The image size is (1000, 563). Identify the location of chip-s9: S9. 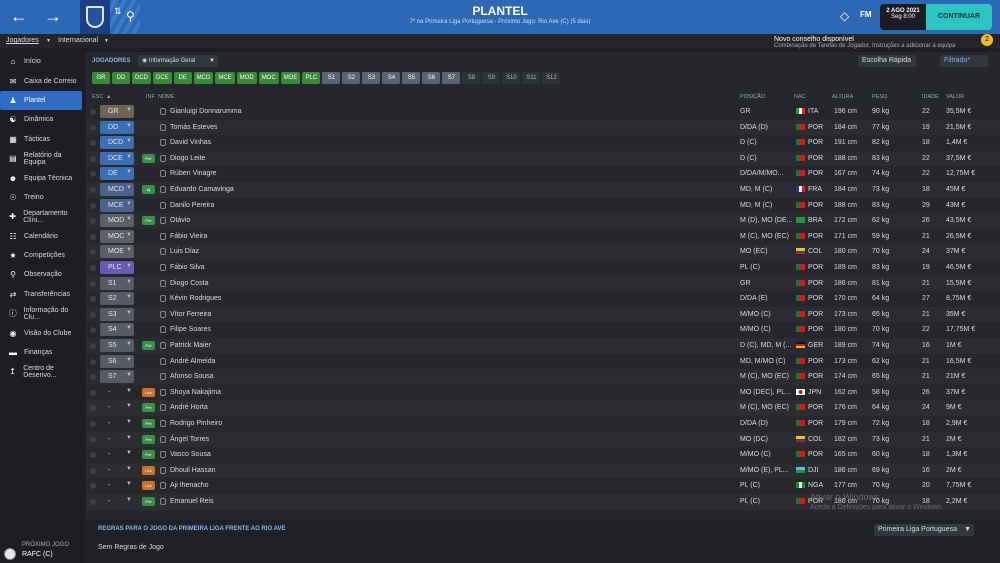
(491, 78).